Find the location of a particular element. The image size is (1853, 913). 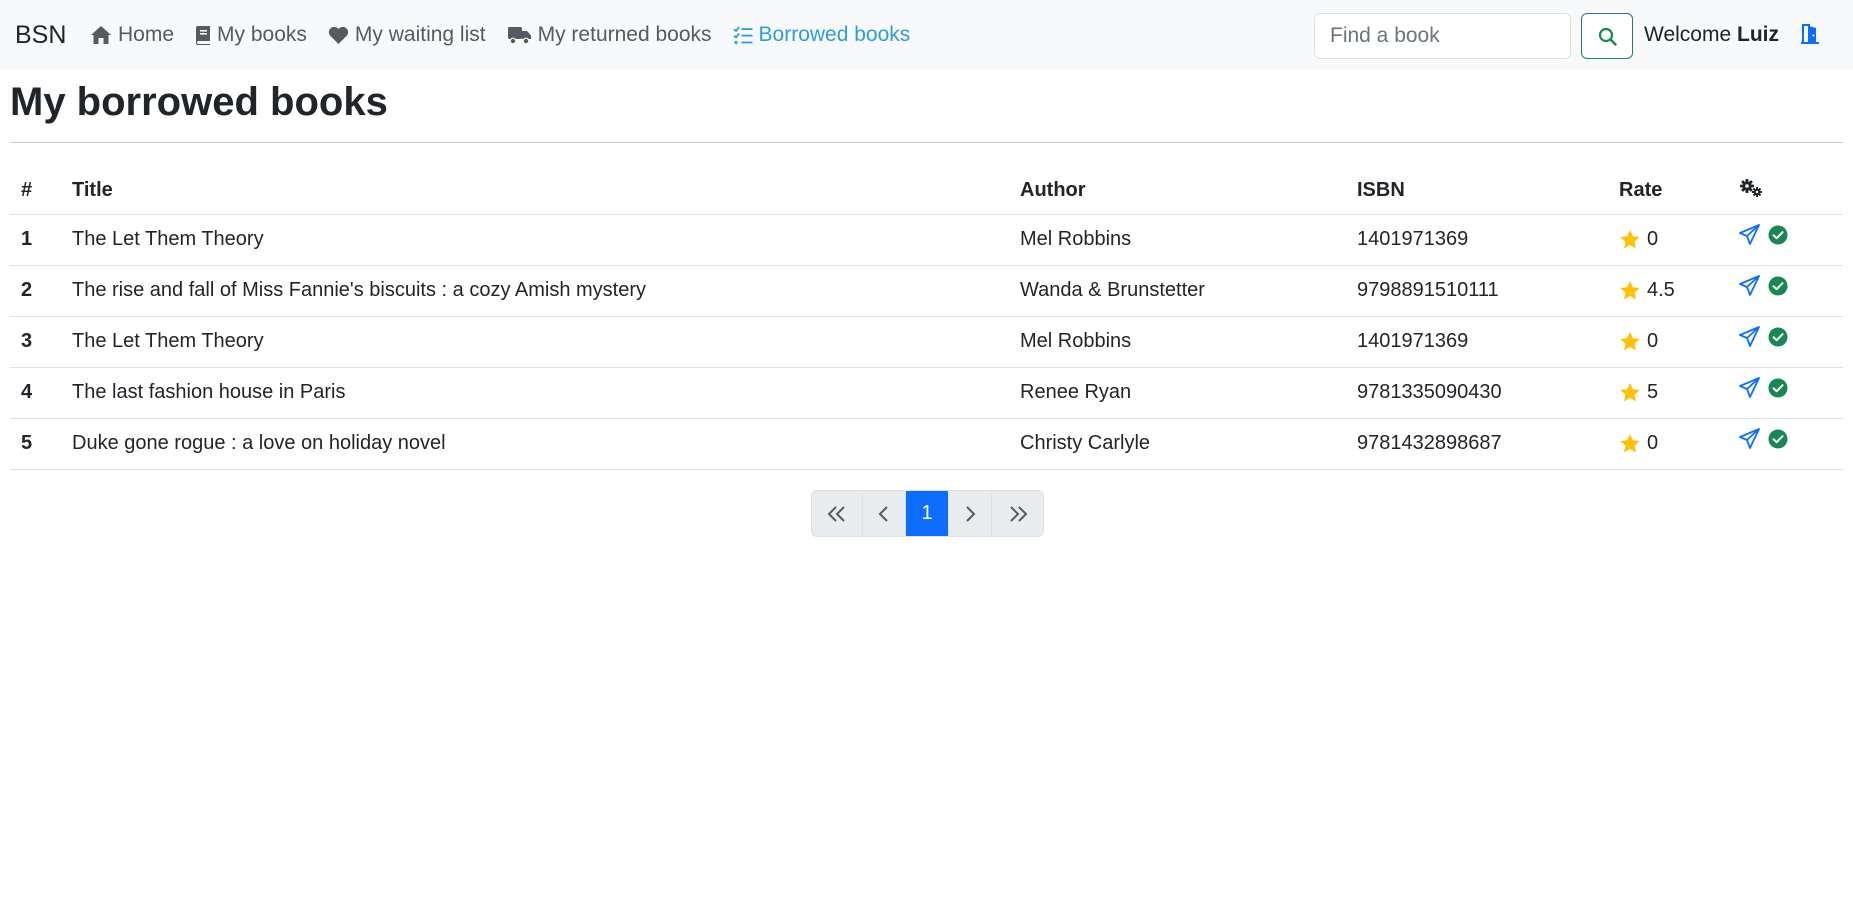

nav-label-borrowed-books: Borrowed books is located at coordinates (834, 34).